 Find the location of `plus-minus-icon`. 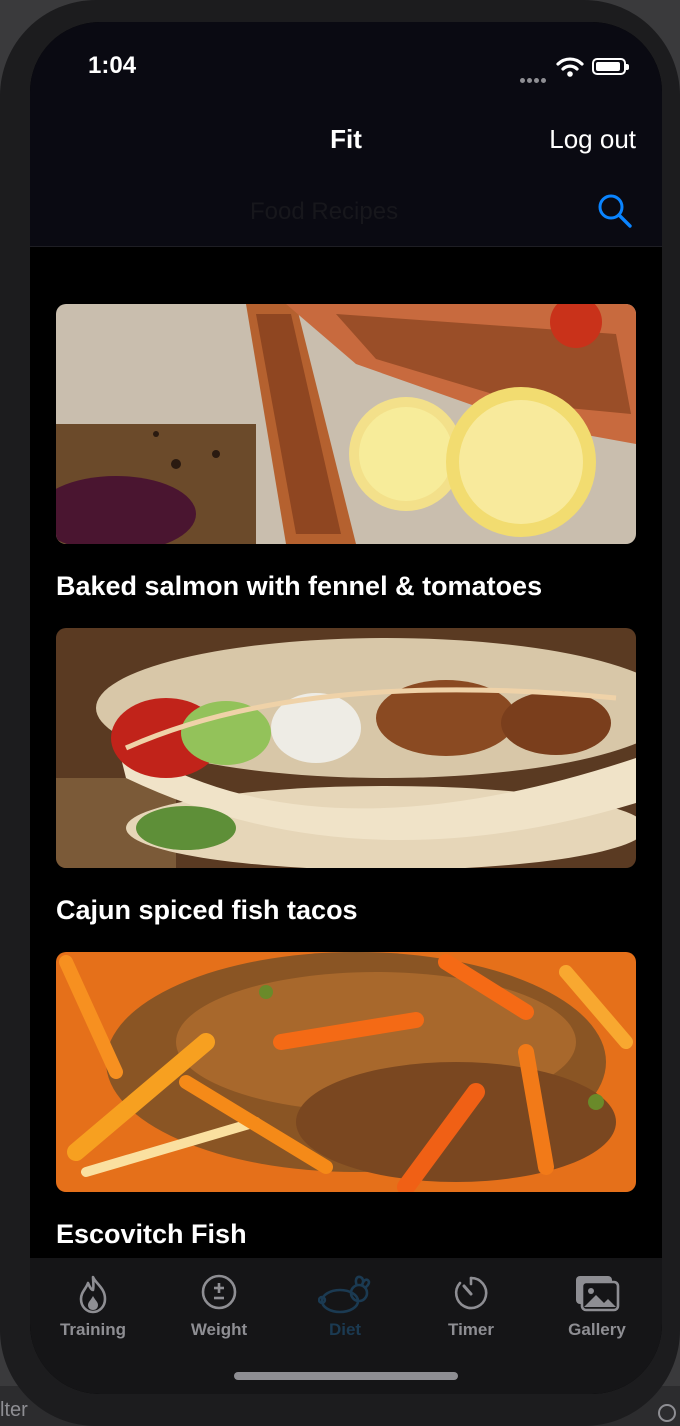

plus-minus-icon is located at coordinates (219, 1292).